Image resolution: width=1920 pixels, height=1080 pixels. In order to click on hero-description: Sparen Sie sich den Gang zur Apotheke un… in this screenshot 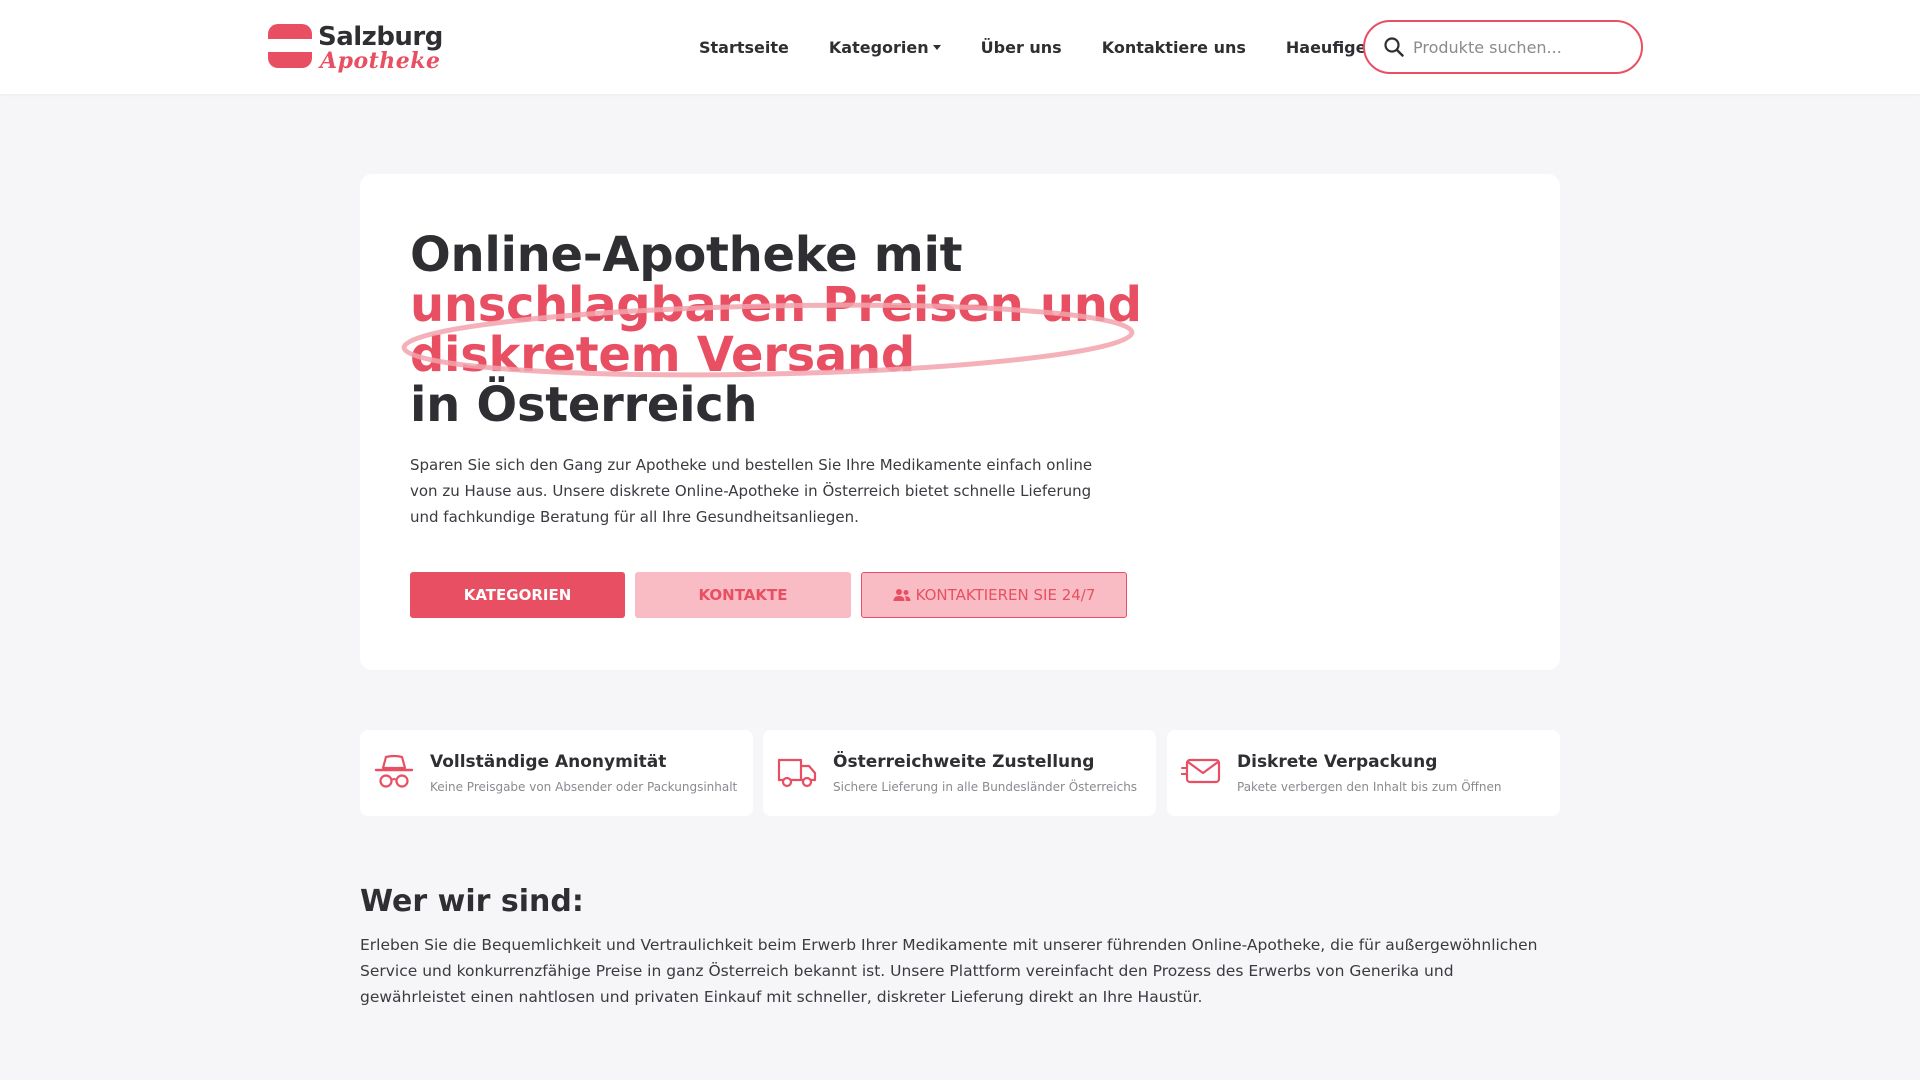, I will do `click(751, 491)`.